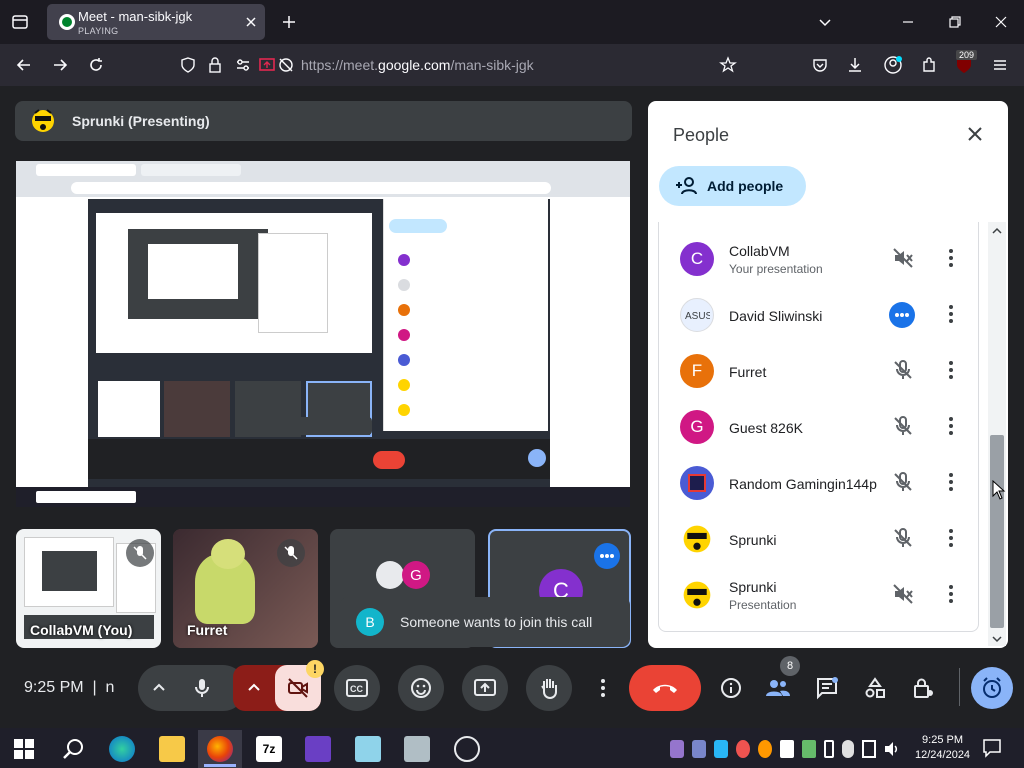 This screenshot has height=768, width=1024. I want to click on network-icon, so click(869, 749).